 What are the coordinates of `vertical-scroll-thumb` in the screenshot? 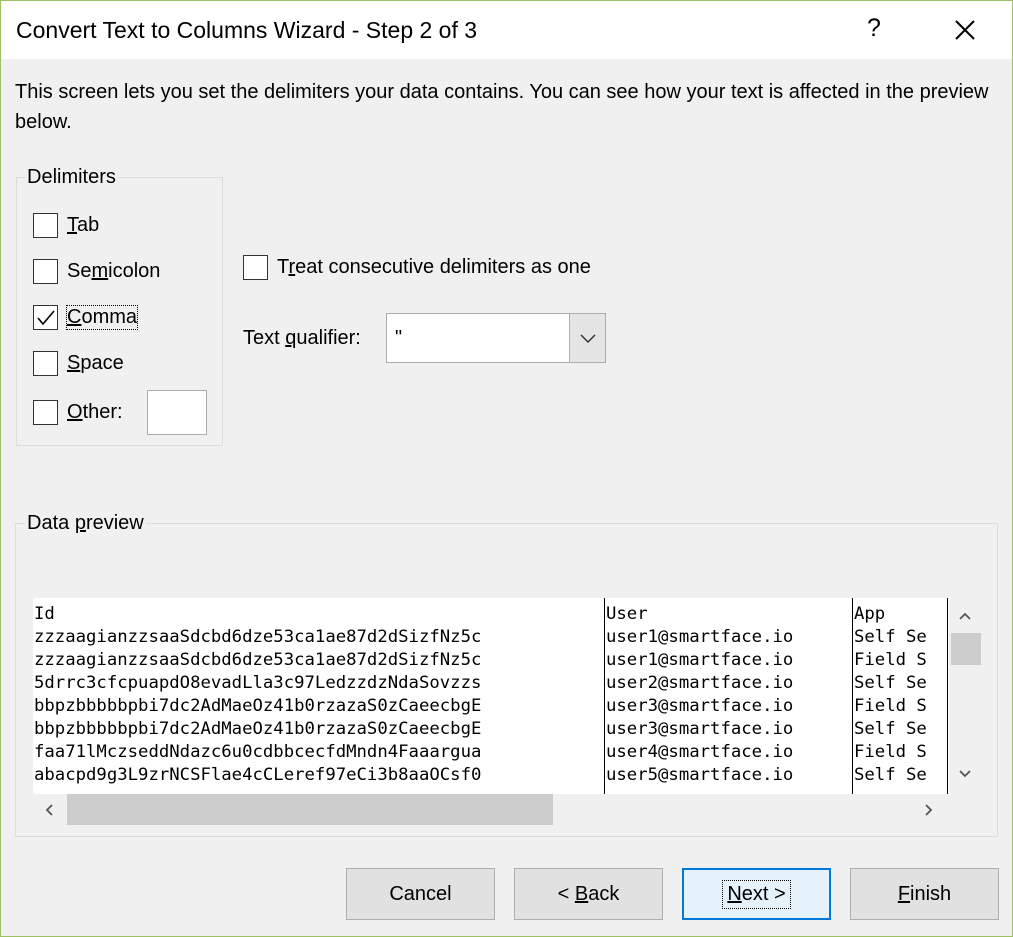 It's located at (966, 649).